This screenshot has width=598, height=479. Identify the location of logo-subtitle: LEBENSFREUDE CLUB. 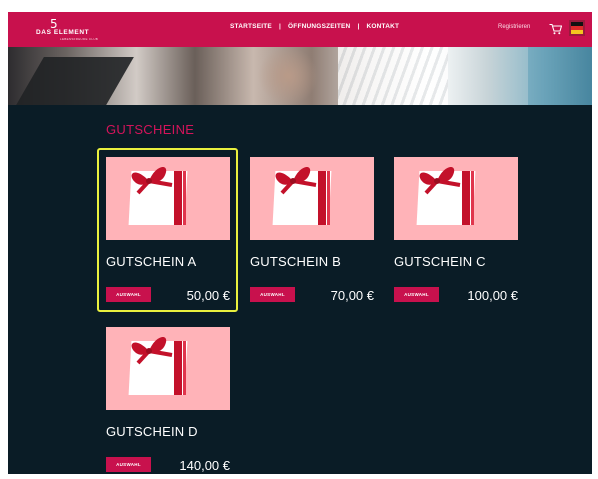
(79, 39).